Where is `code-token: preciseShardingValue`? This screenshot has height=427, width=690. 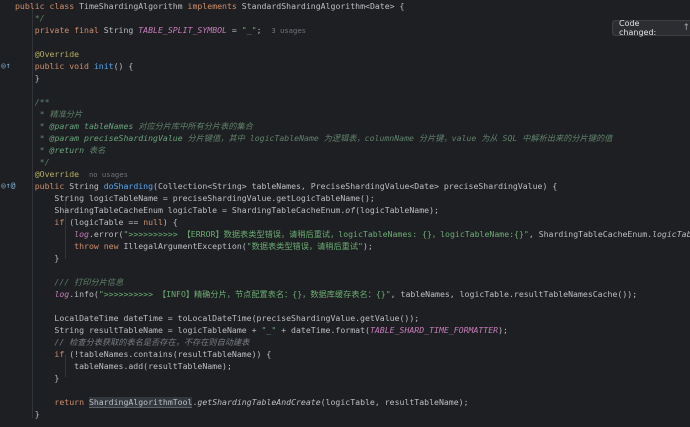 code-token: preciseShardingValue is located at coordinates (136, 138).